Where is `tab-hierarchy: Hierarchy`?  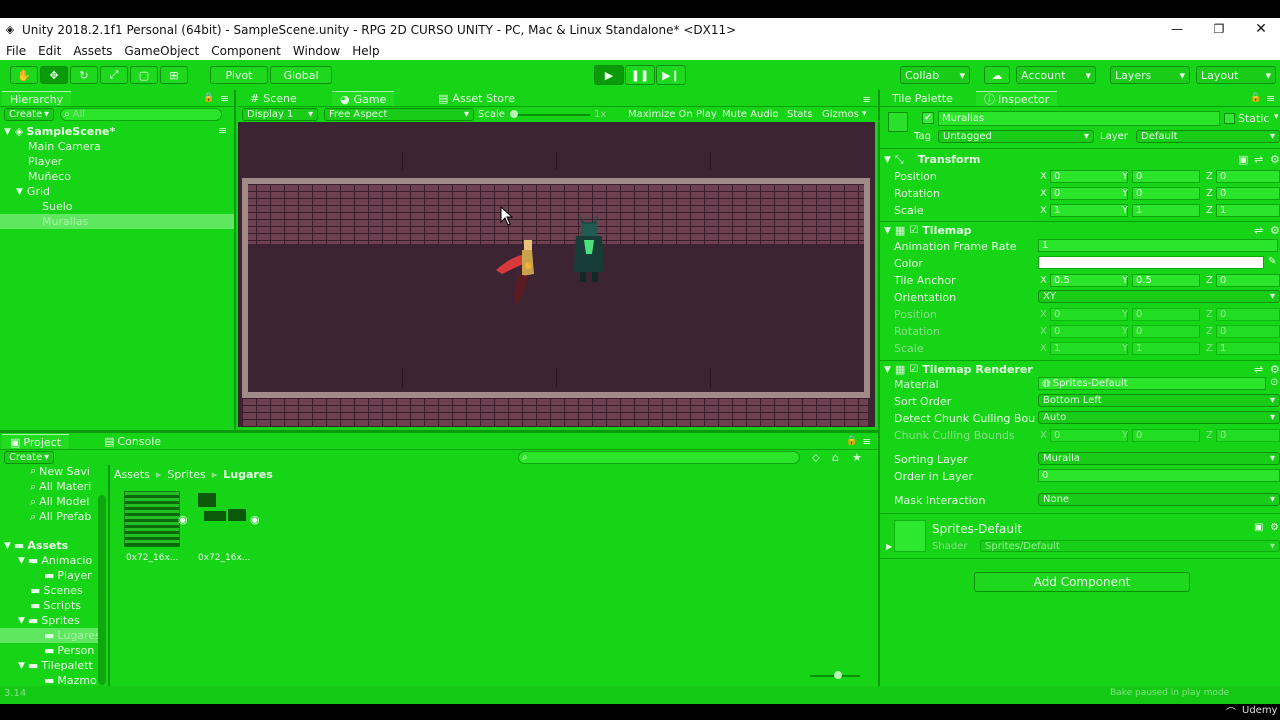 tab-hierarchy: Hierarchy is located at coordinates (37, 98).